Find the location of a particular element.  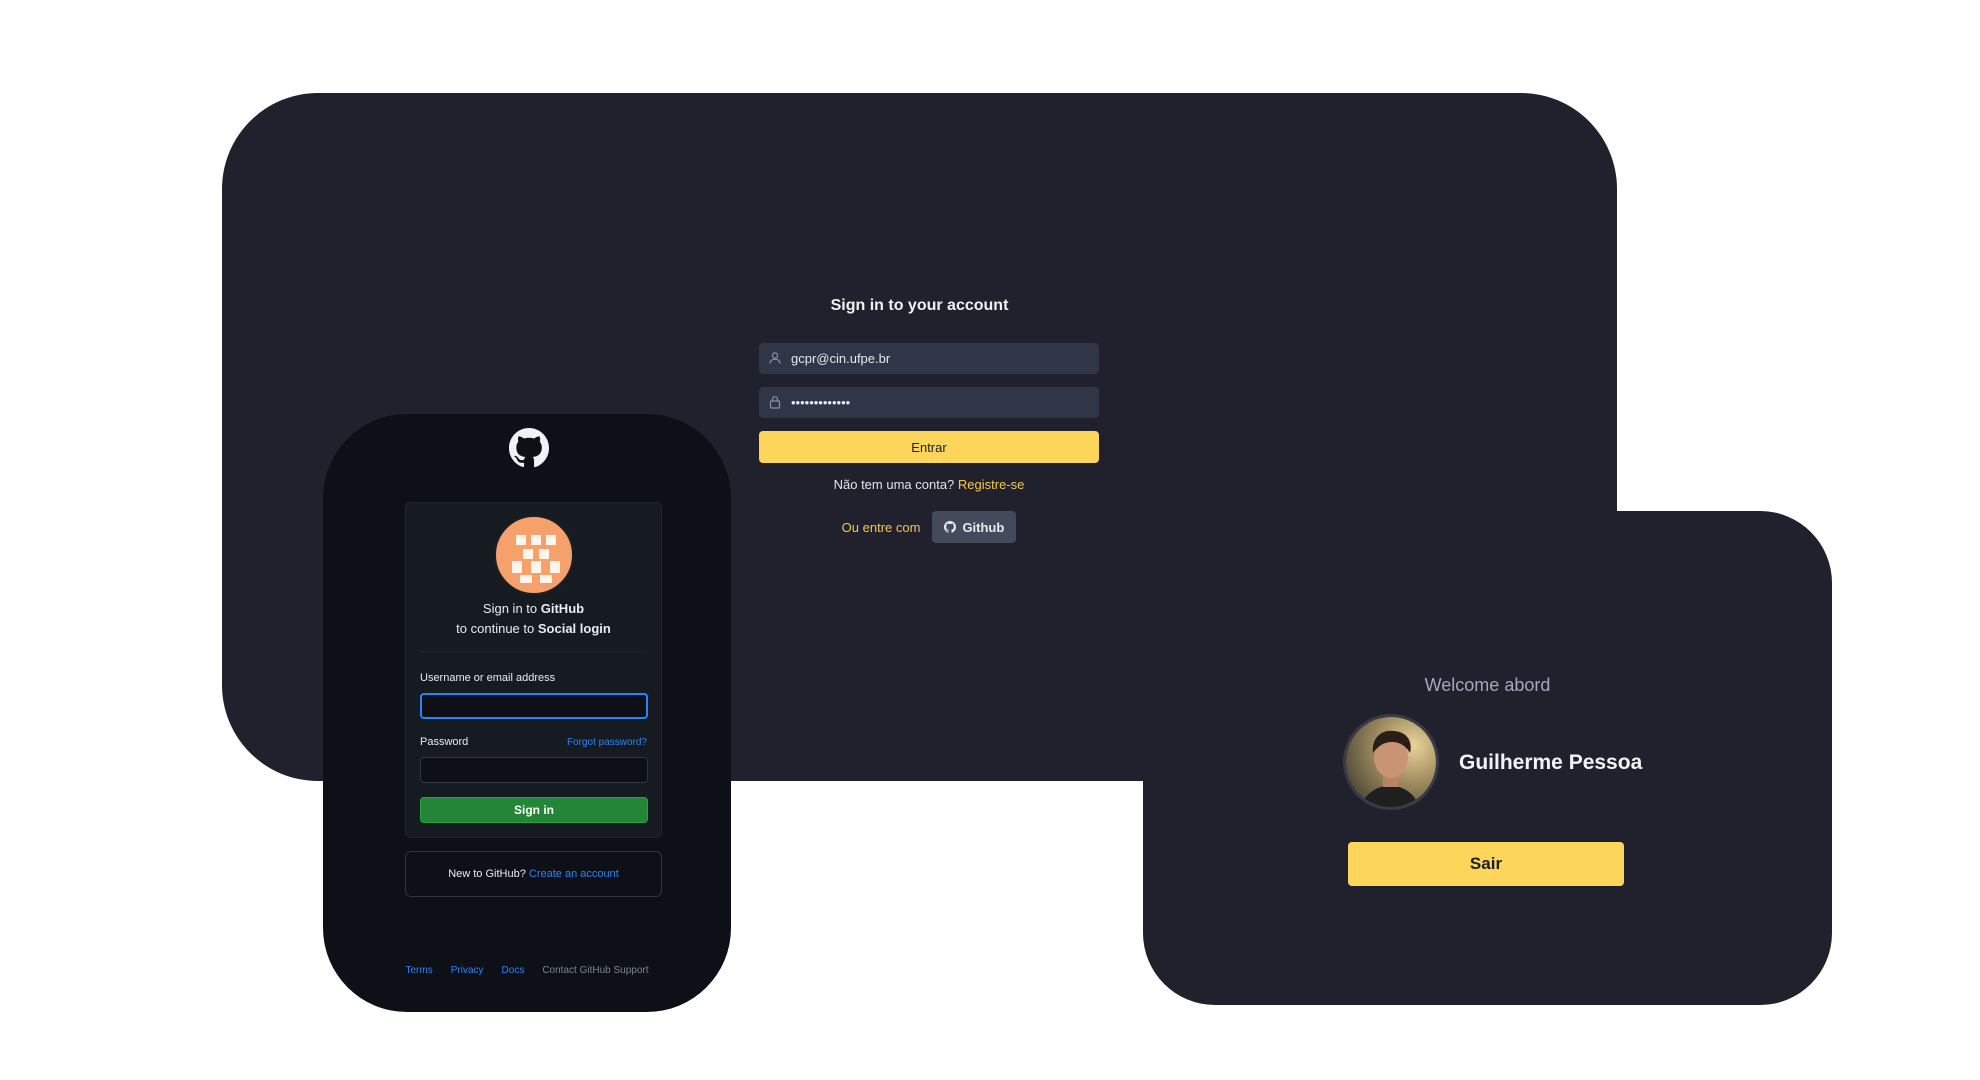

email-field is located at coordinates (929, 358).